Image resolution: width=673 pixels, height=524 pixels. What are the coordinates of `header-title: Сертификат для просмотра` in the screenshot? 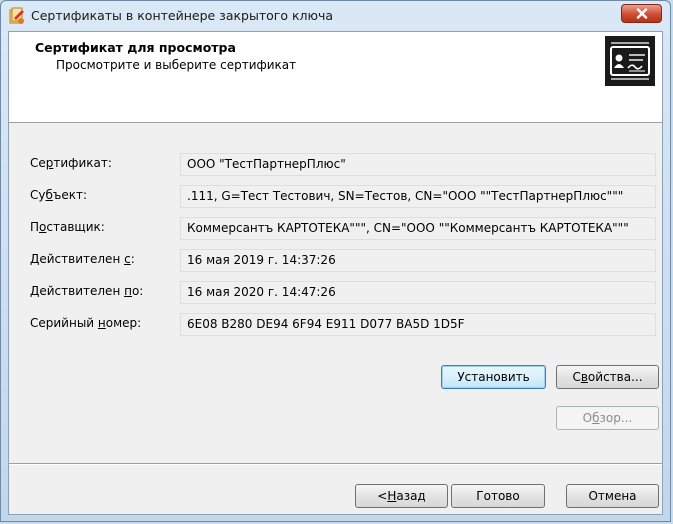 It's located at (135, 47).